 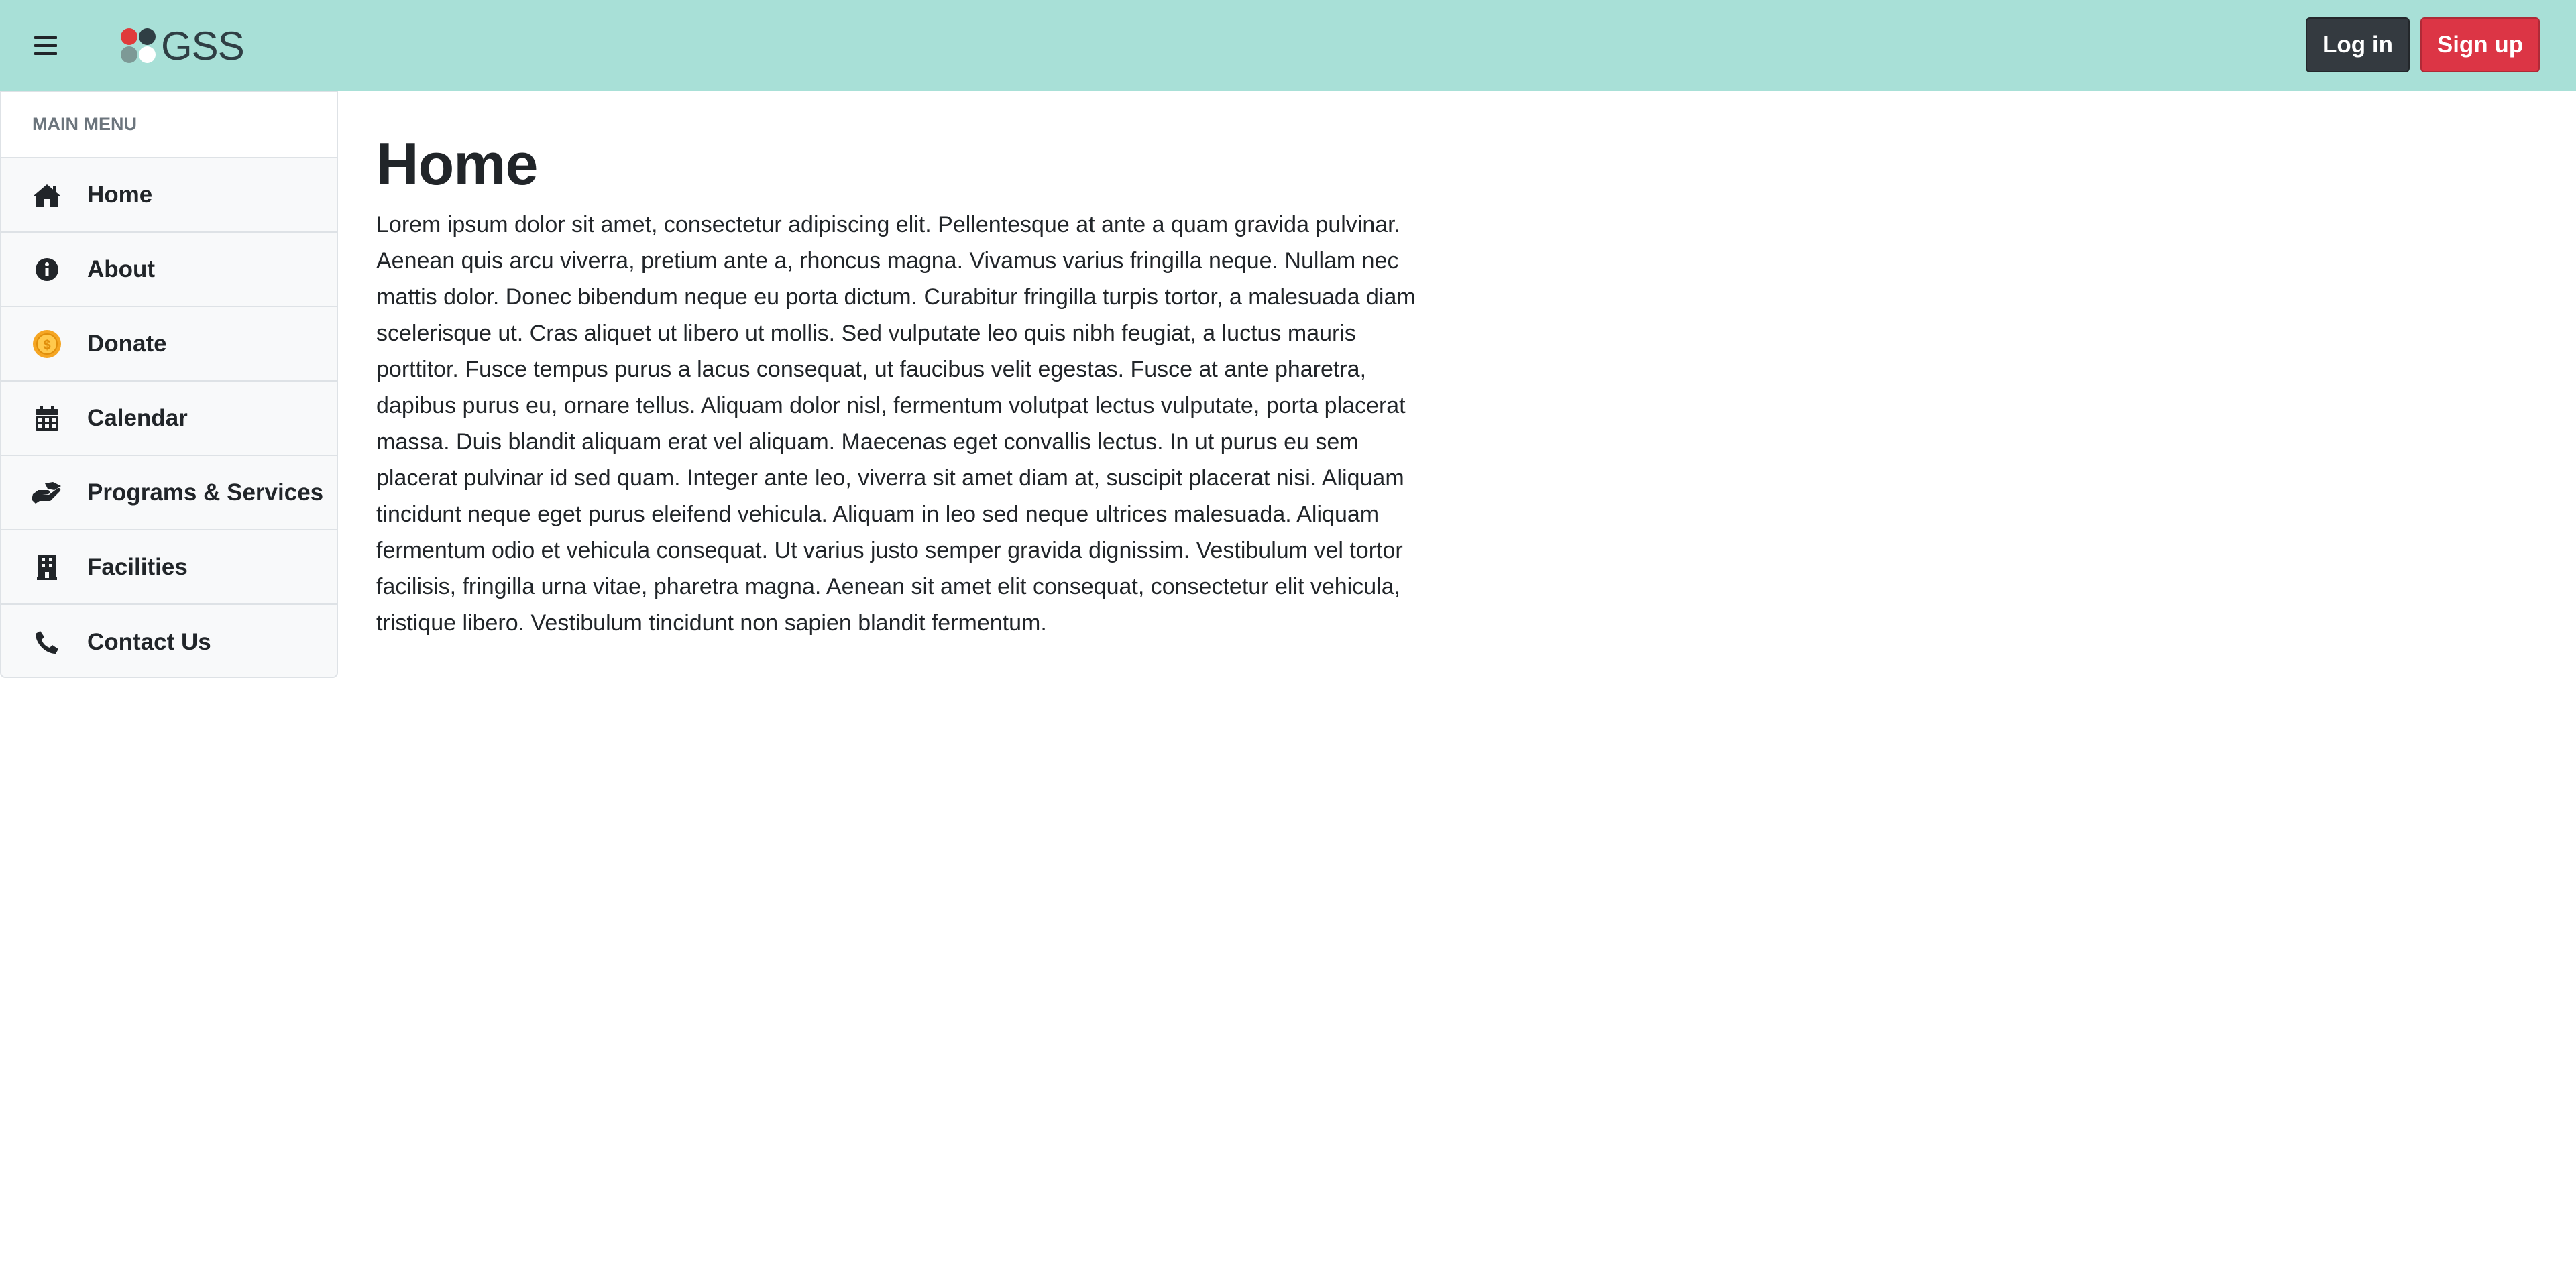 I want to click on sidebar-item-facilities: Facilities, so click(x=169, y=567).